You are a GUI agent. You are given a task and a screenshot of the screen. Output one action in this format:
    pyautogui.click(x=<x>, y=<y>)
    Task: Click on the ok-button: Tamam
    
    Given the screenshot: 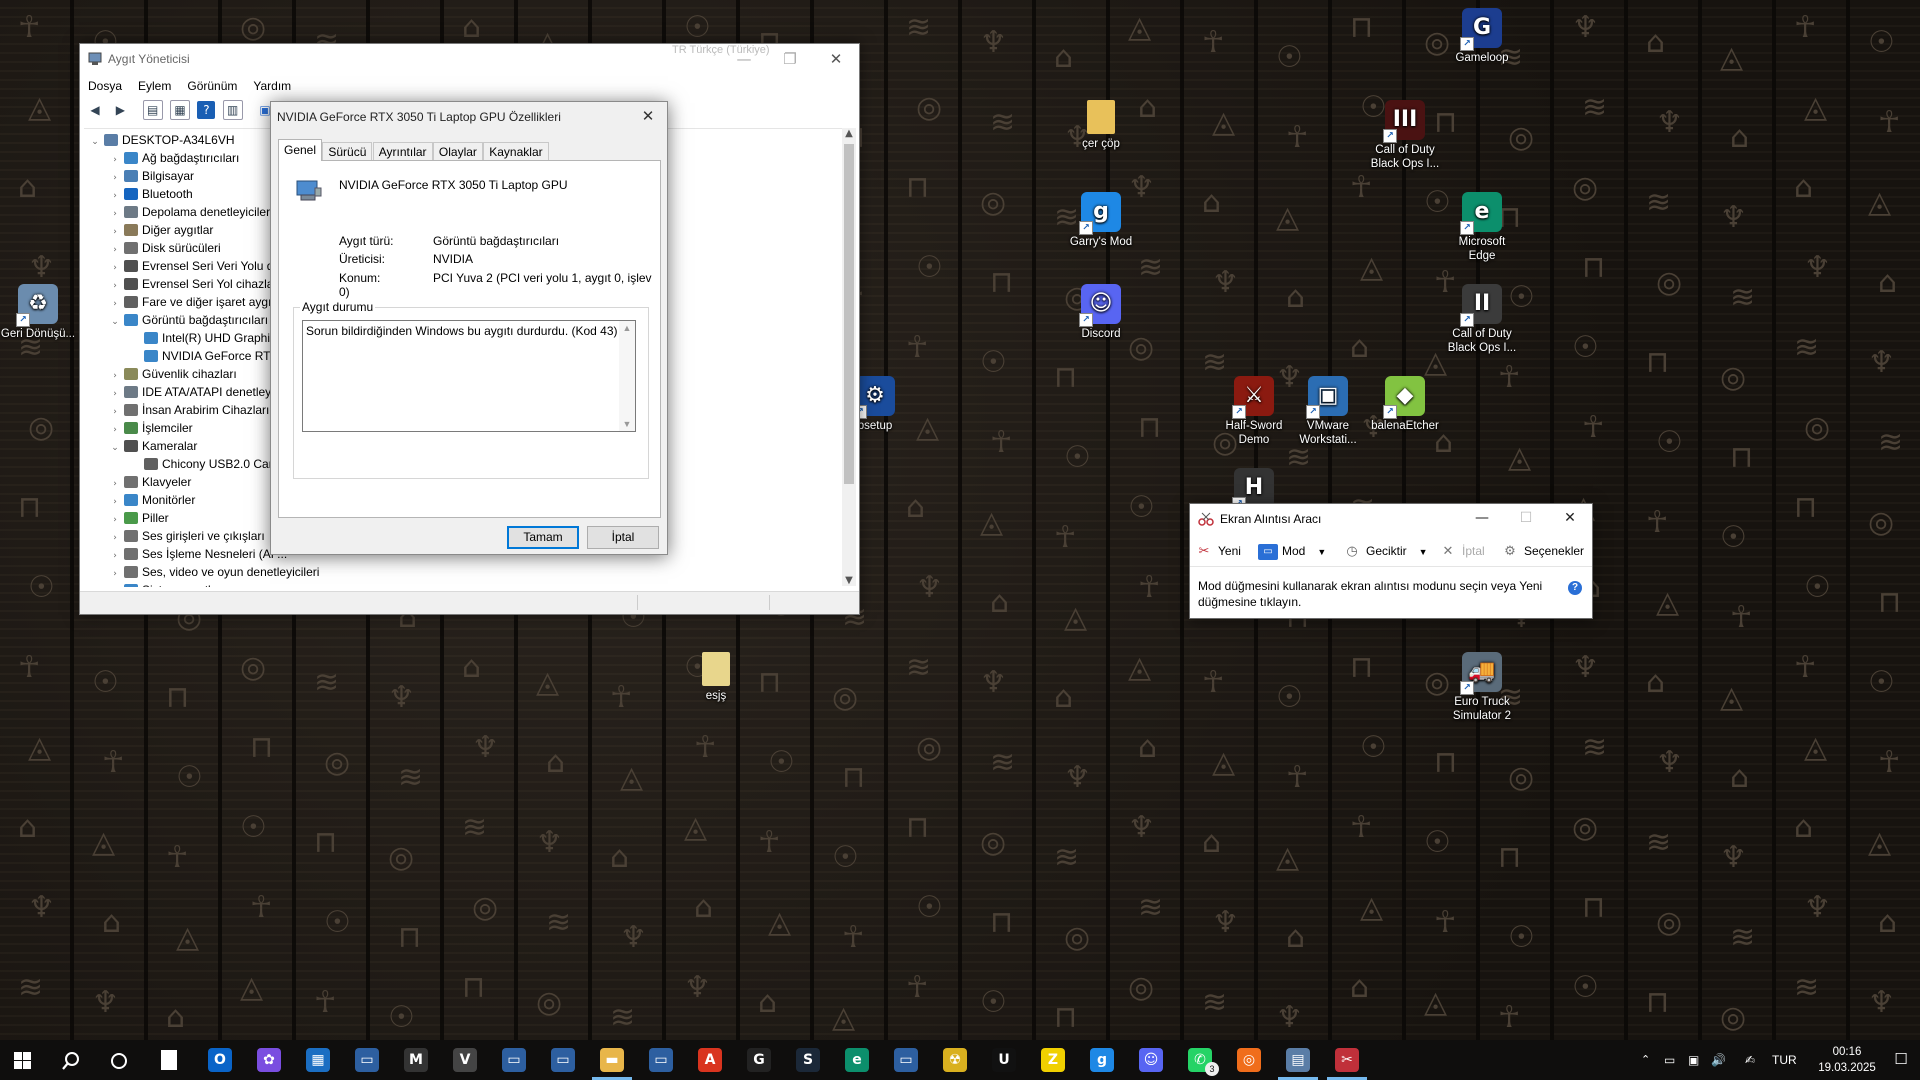 What is the action you would take?
    pyautogui.click(x=543, y=537)
    